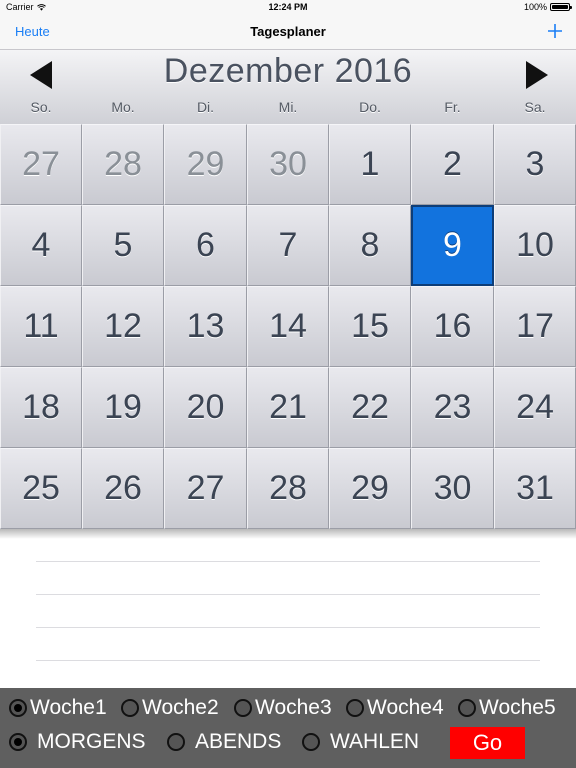 This screenshot has height=768, width=576. I want to click on week-option: Woche1, so click(58, 708).